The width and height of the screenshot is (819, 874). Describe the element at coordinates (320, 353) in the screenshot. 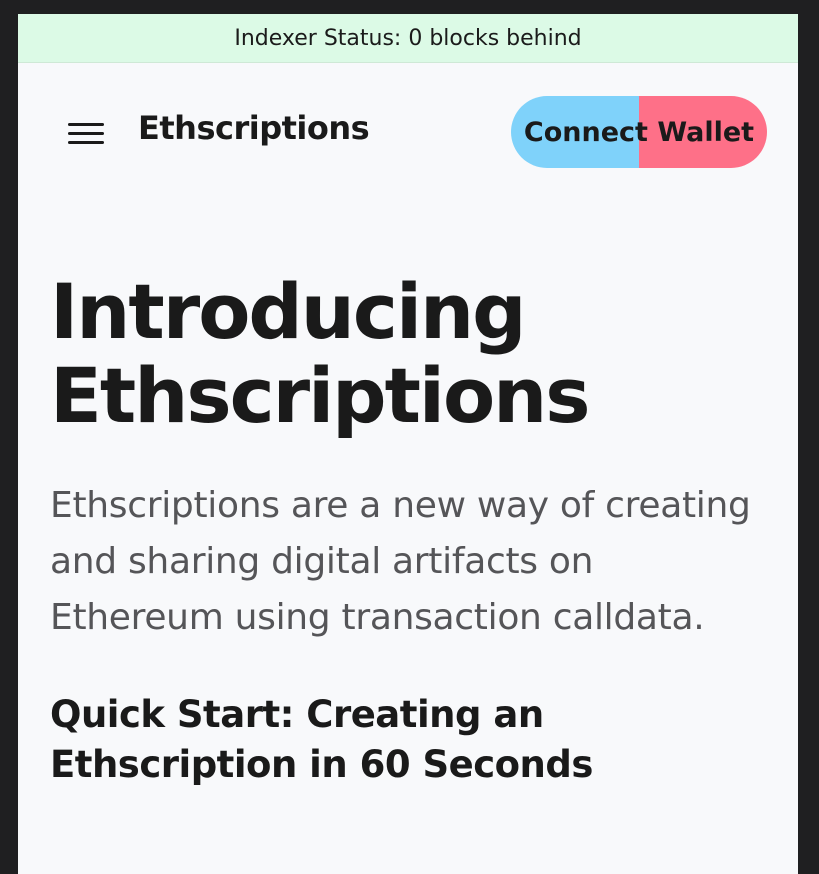

I see `hero-title: Introducing Ethscriptions` at that location.